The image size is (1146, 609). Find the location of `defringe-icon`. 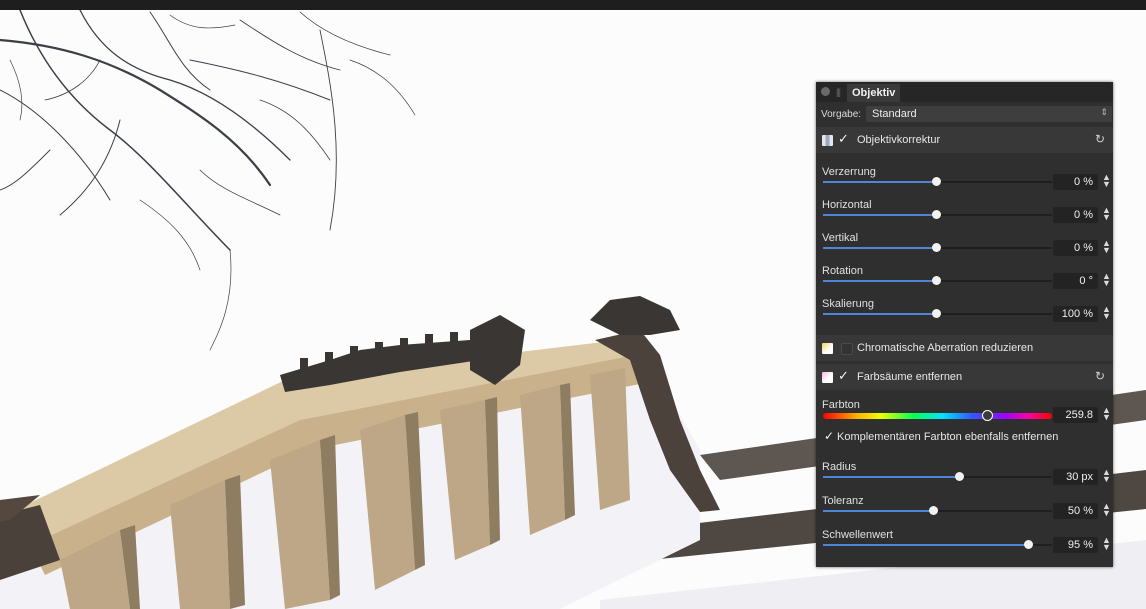

defringe-icon is located at coordinates (827, 377).